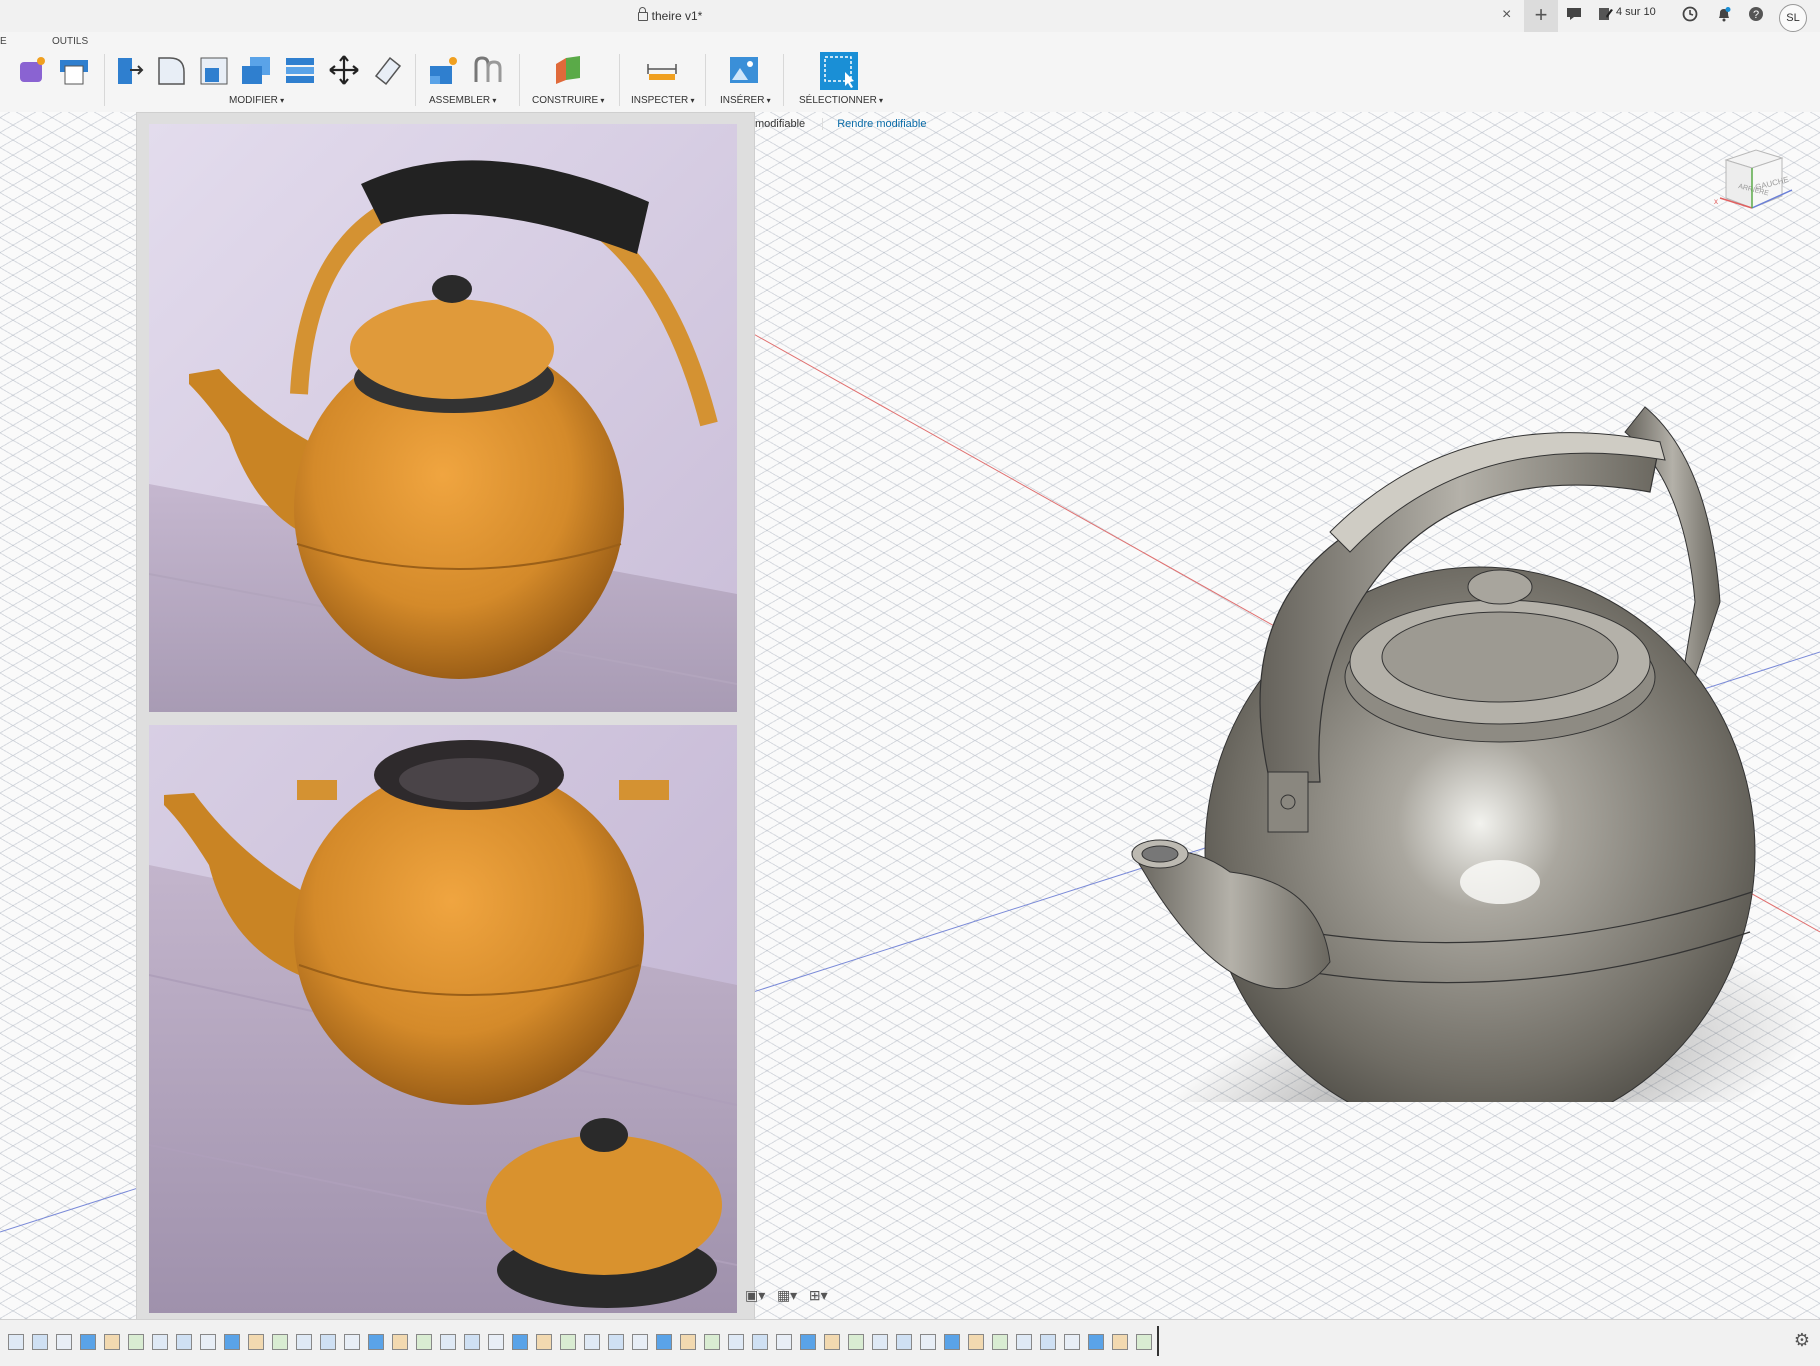 The height and width of the screenshot is (1366, 1820). What do you see at coordinates (1158, 1341) in the screenshot?
I see `timeline-marker` at bounding box center [1158, 1341].